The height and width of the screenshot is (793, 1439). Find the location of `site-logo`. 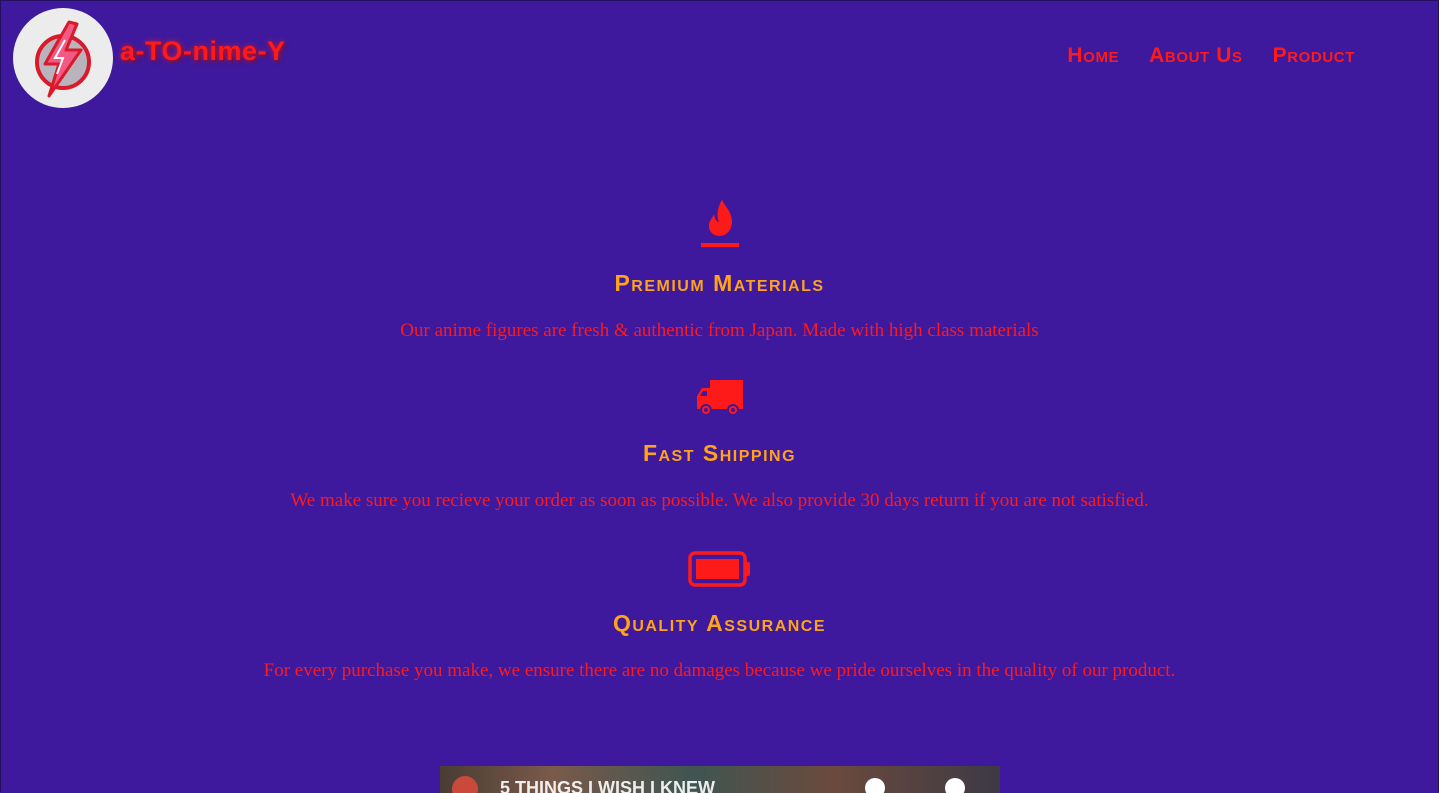

site-logo is located at coordinates (63, 58).